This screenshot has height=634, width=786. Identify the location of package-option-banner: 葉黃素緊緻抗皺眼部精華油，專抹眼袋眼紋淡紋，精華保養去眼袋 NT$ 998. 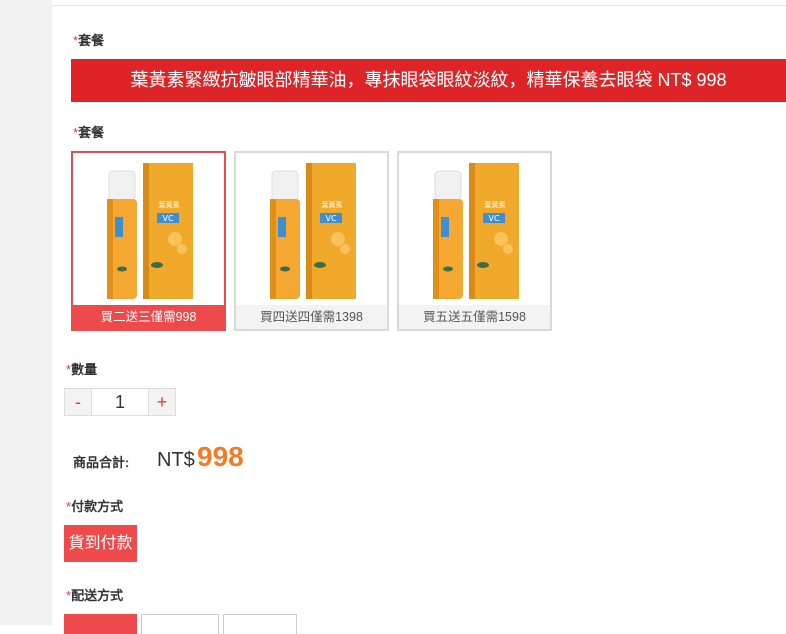
(428, 80).